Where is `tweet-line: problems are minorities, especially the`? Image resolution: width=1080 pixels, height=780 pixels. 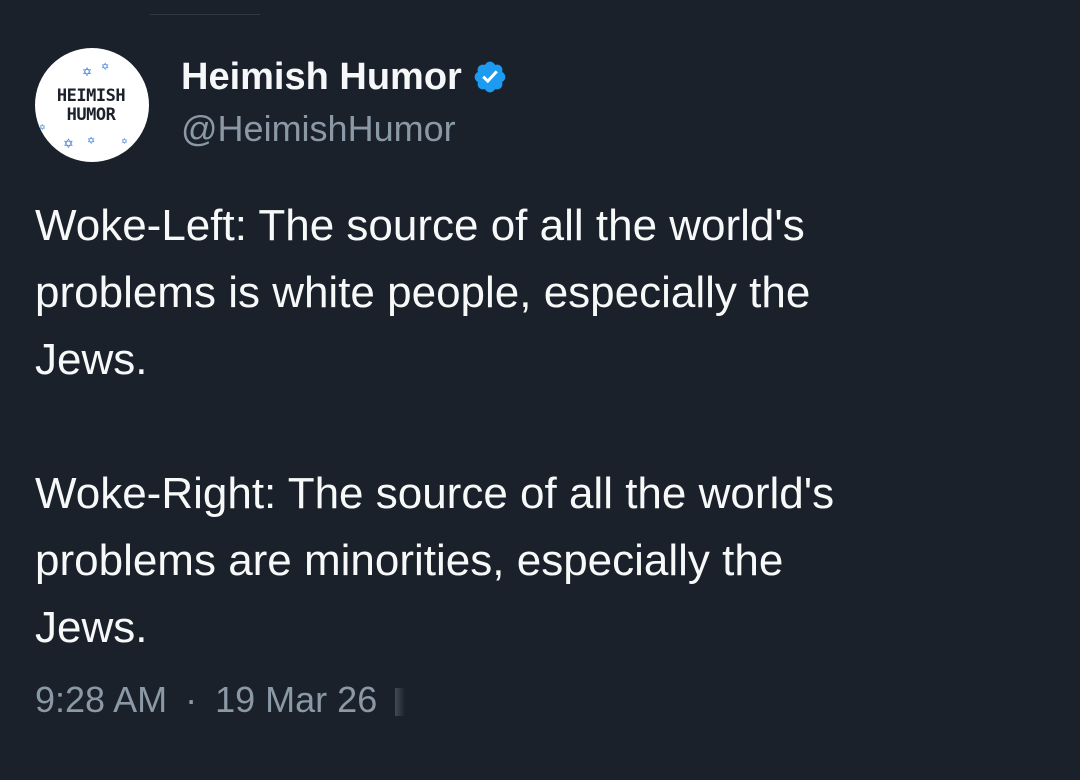
tweet-line: problems are minorities, especially the is located at coordinates (409, 560).